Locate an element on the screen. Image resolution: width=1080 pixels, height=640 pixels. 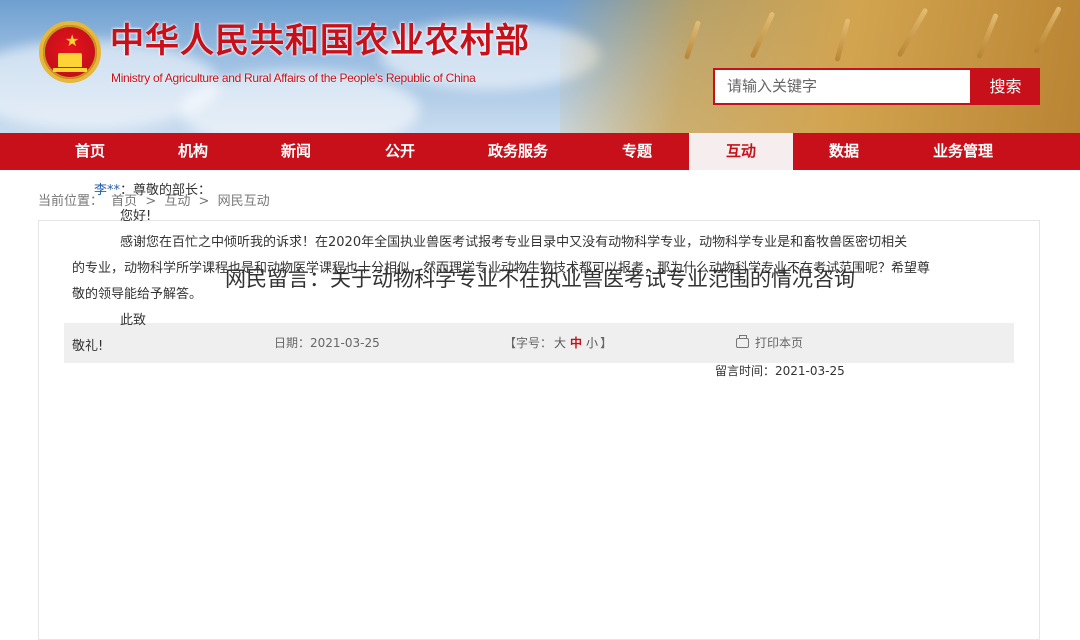
gate-icon is located at coordinates (70, 60).